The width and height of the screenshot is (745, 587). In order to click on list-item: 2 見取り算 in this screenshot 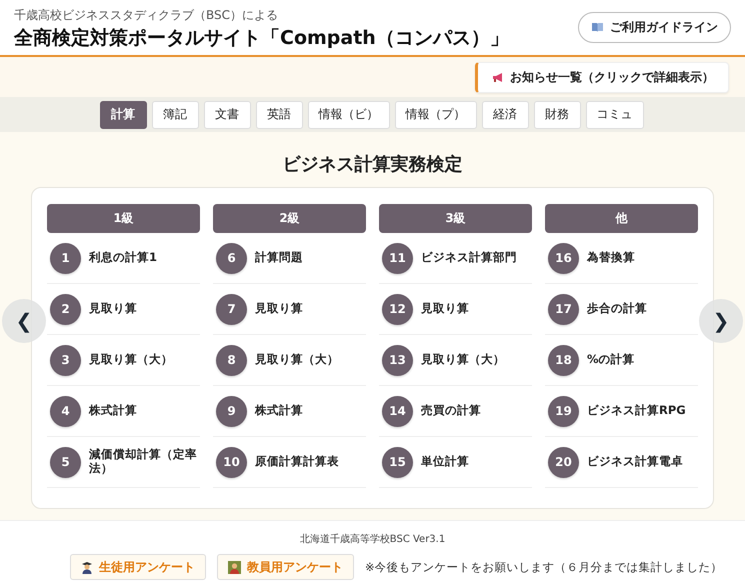, I will do `click(123, 309)`.